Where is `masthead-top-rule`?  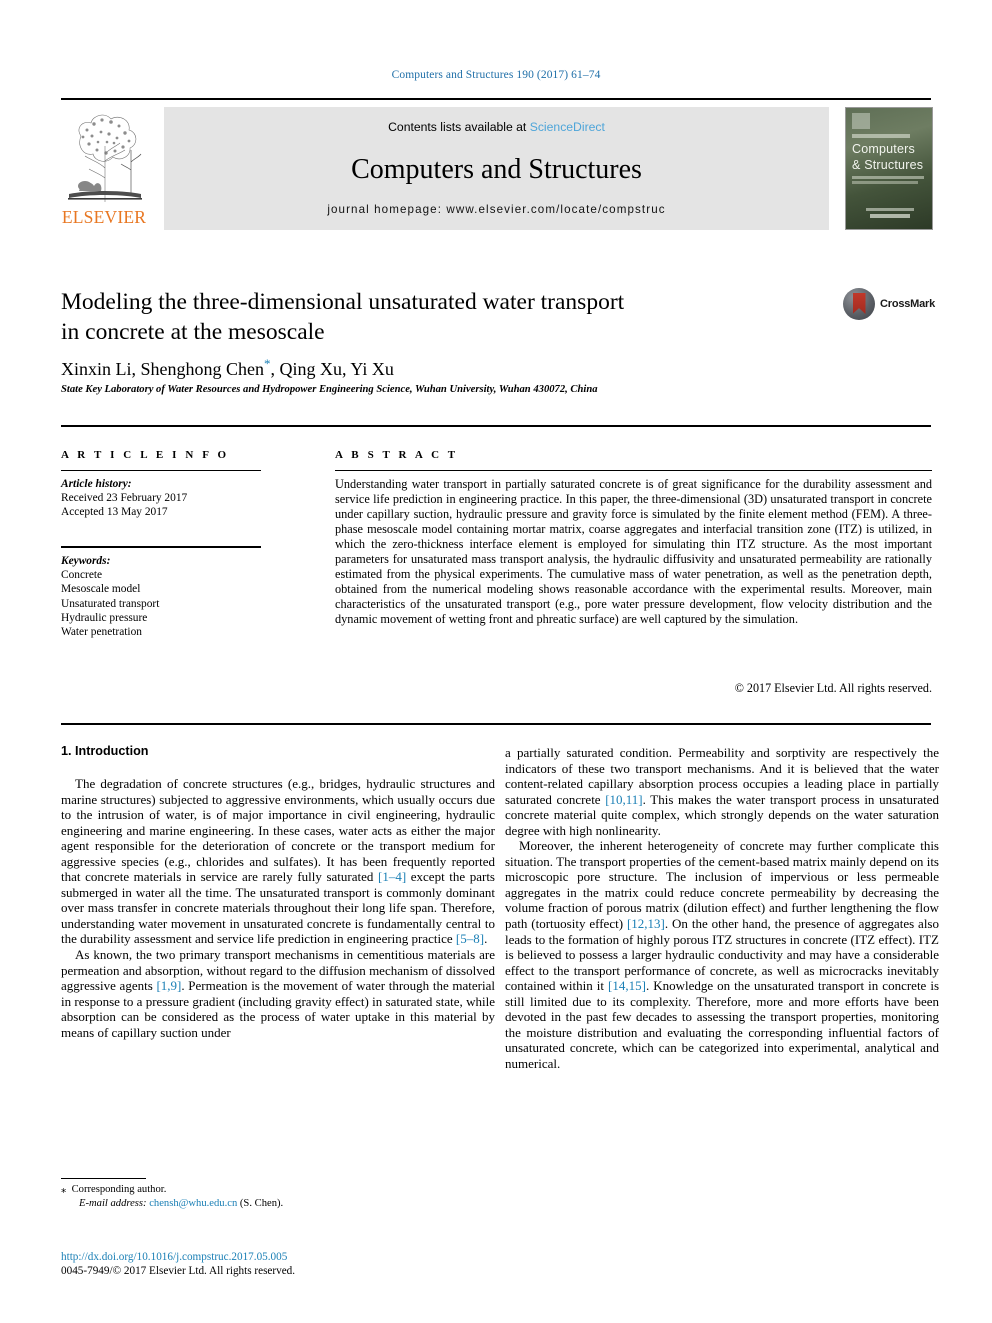 masthead-top-rule is located at coordinates (496, 99).